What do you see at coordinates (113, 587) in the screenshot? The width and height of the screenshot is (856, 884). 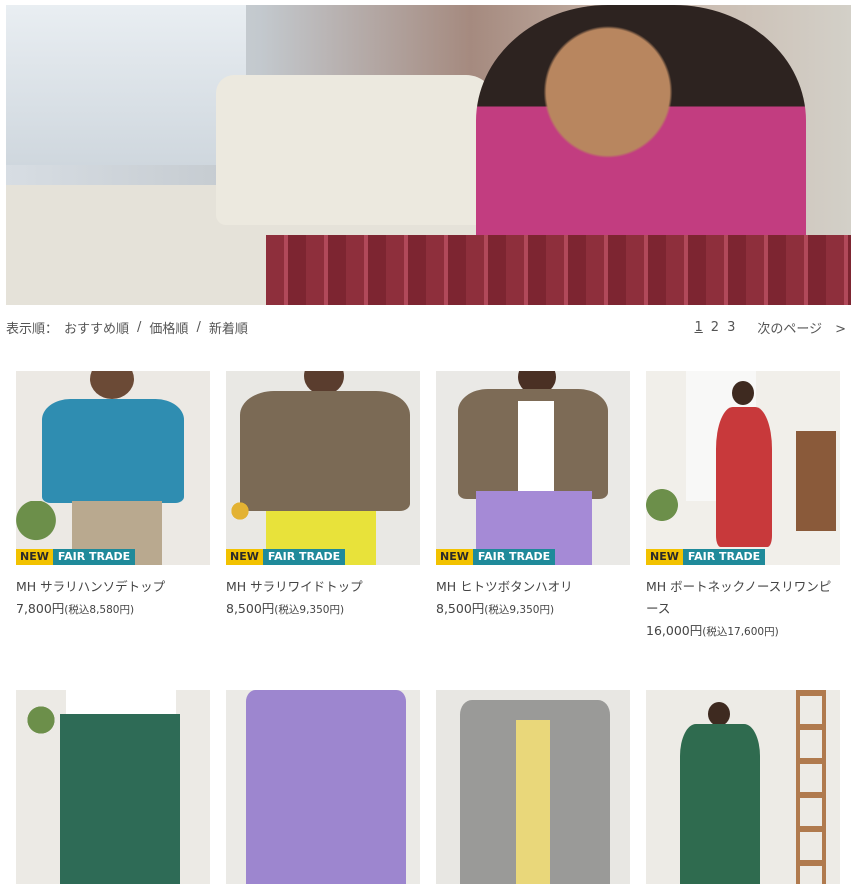 I see `product-name: MH サラリハンソデトップ` at bounding box center [113, 587].